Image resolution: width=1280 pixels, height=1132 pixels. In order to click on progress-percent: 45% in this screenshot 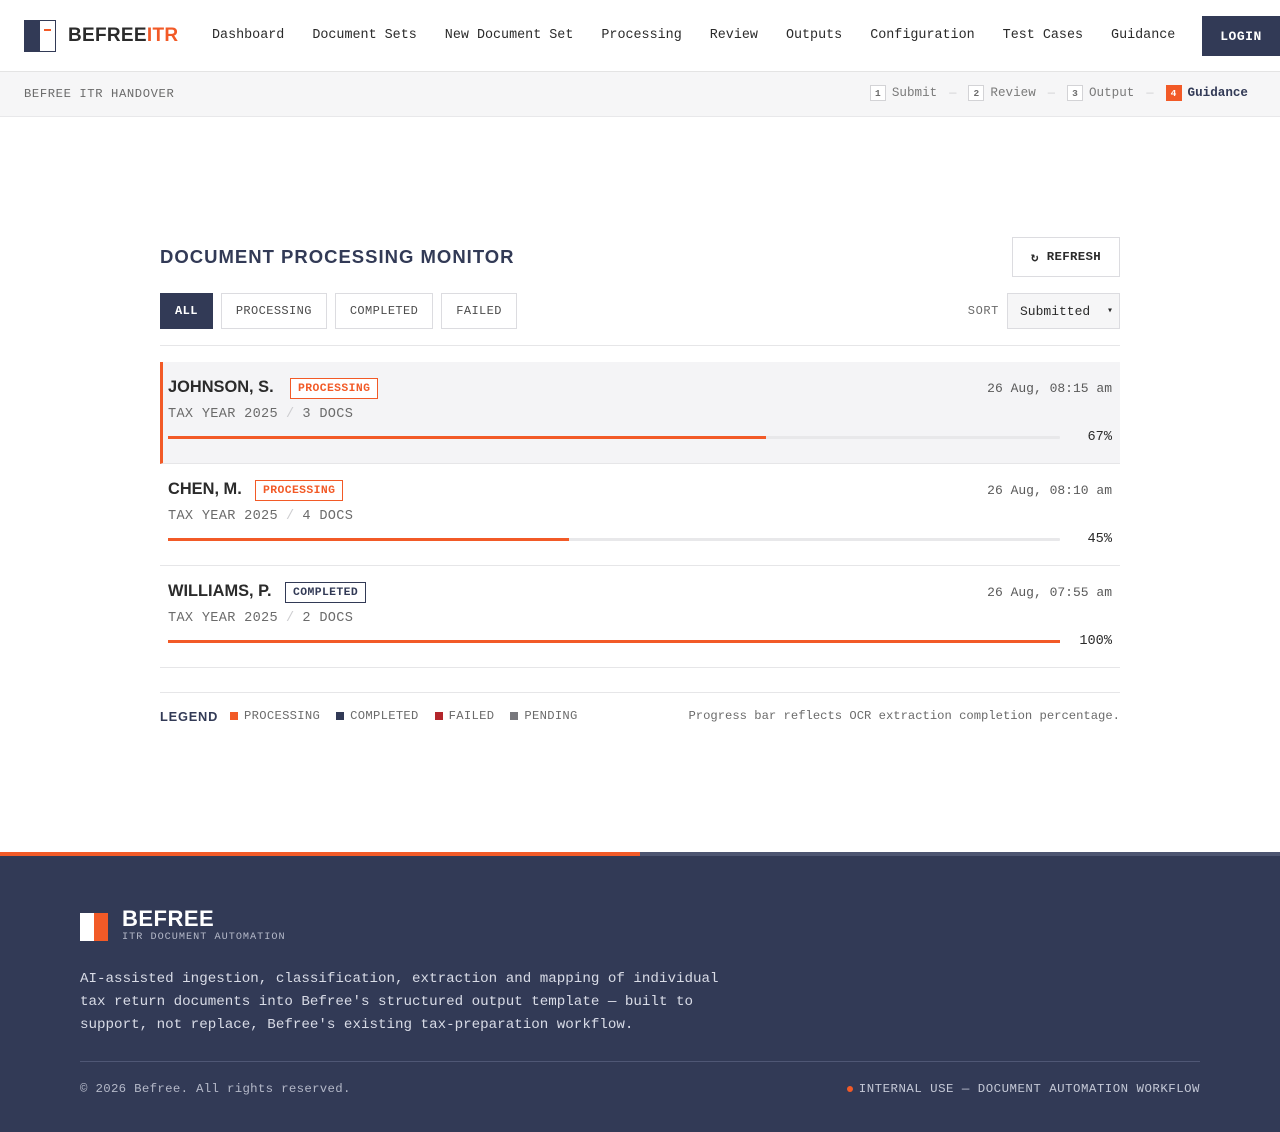, I will do `click(1099, 539)`.